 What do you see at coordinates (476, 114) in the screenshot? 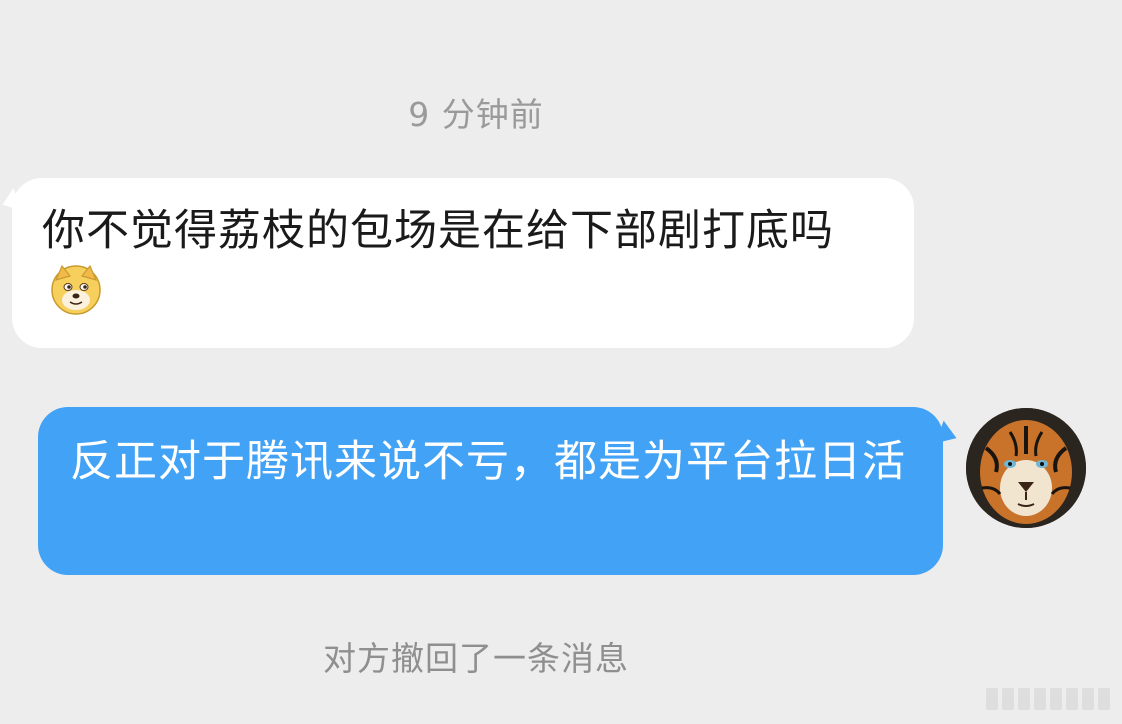
I see `message-timestamp: 9 分钟前` at bounding box center [476, 114].